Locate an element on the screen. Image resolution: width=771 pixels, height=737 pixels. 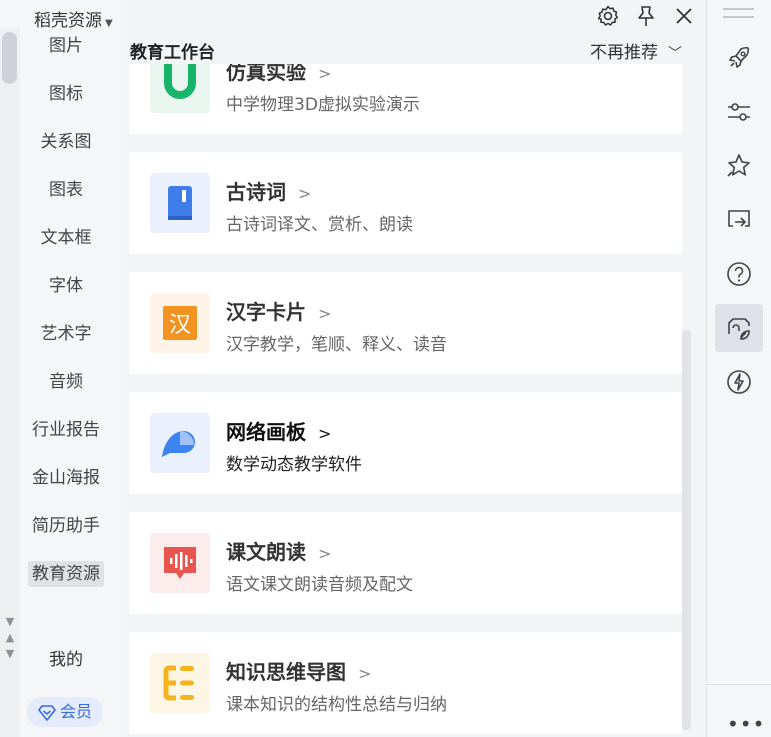
card-title-text: 知识思维导图 is located at coordinates (286, 672).